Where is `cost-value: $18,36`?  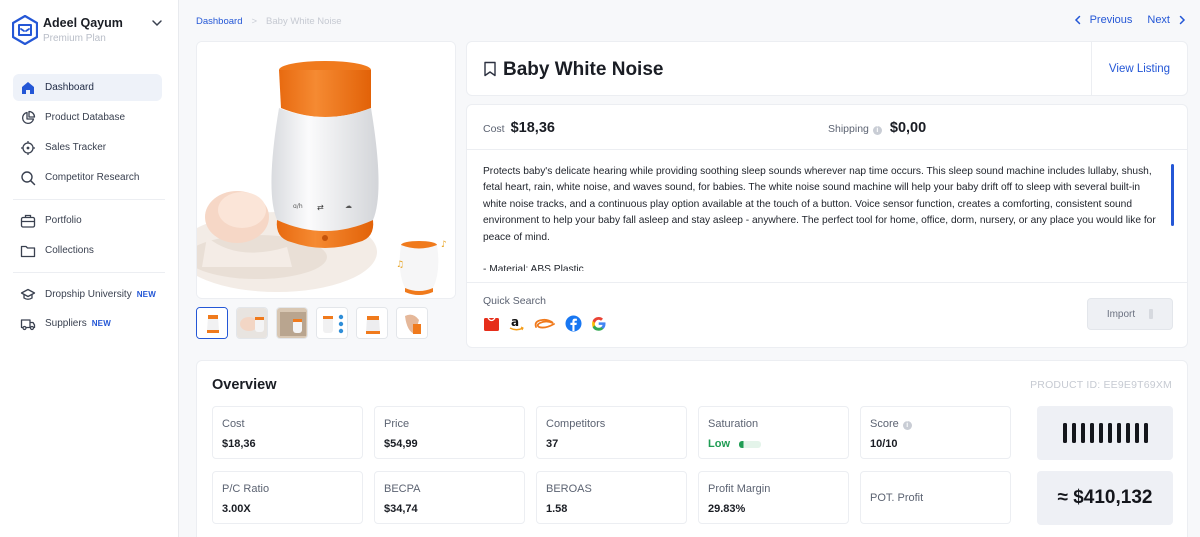 cost-value: $18,36 is located at coordinates (532, 128).